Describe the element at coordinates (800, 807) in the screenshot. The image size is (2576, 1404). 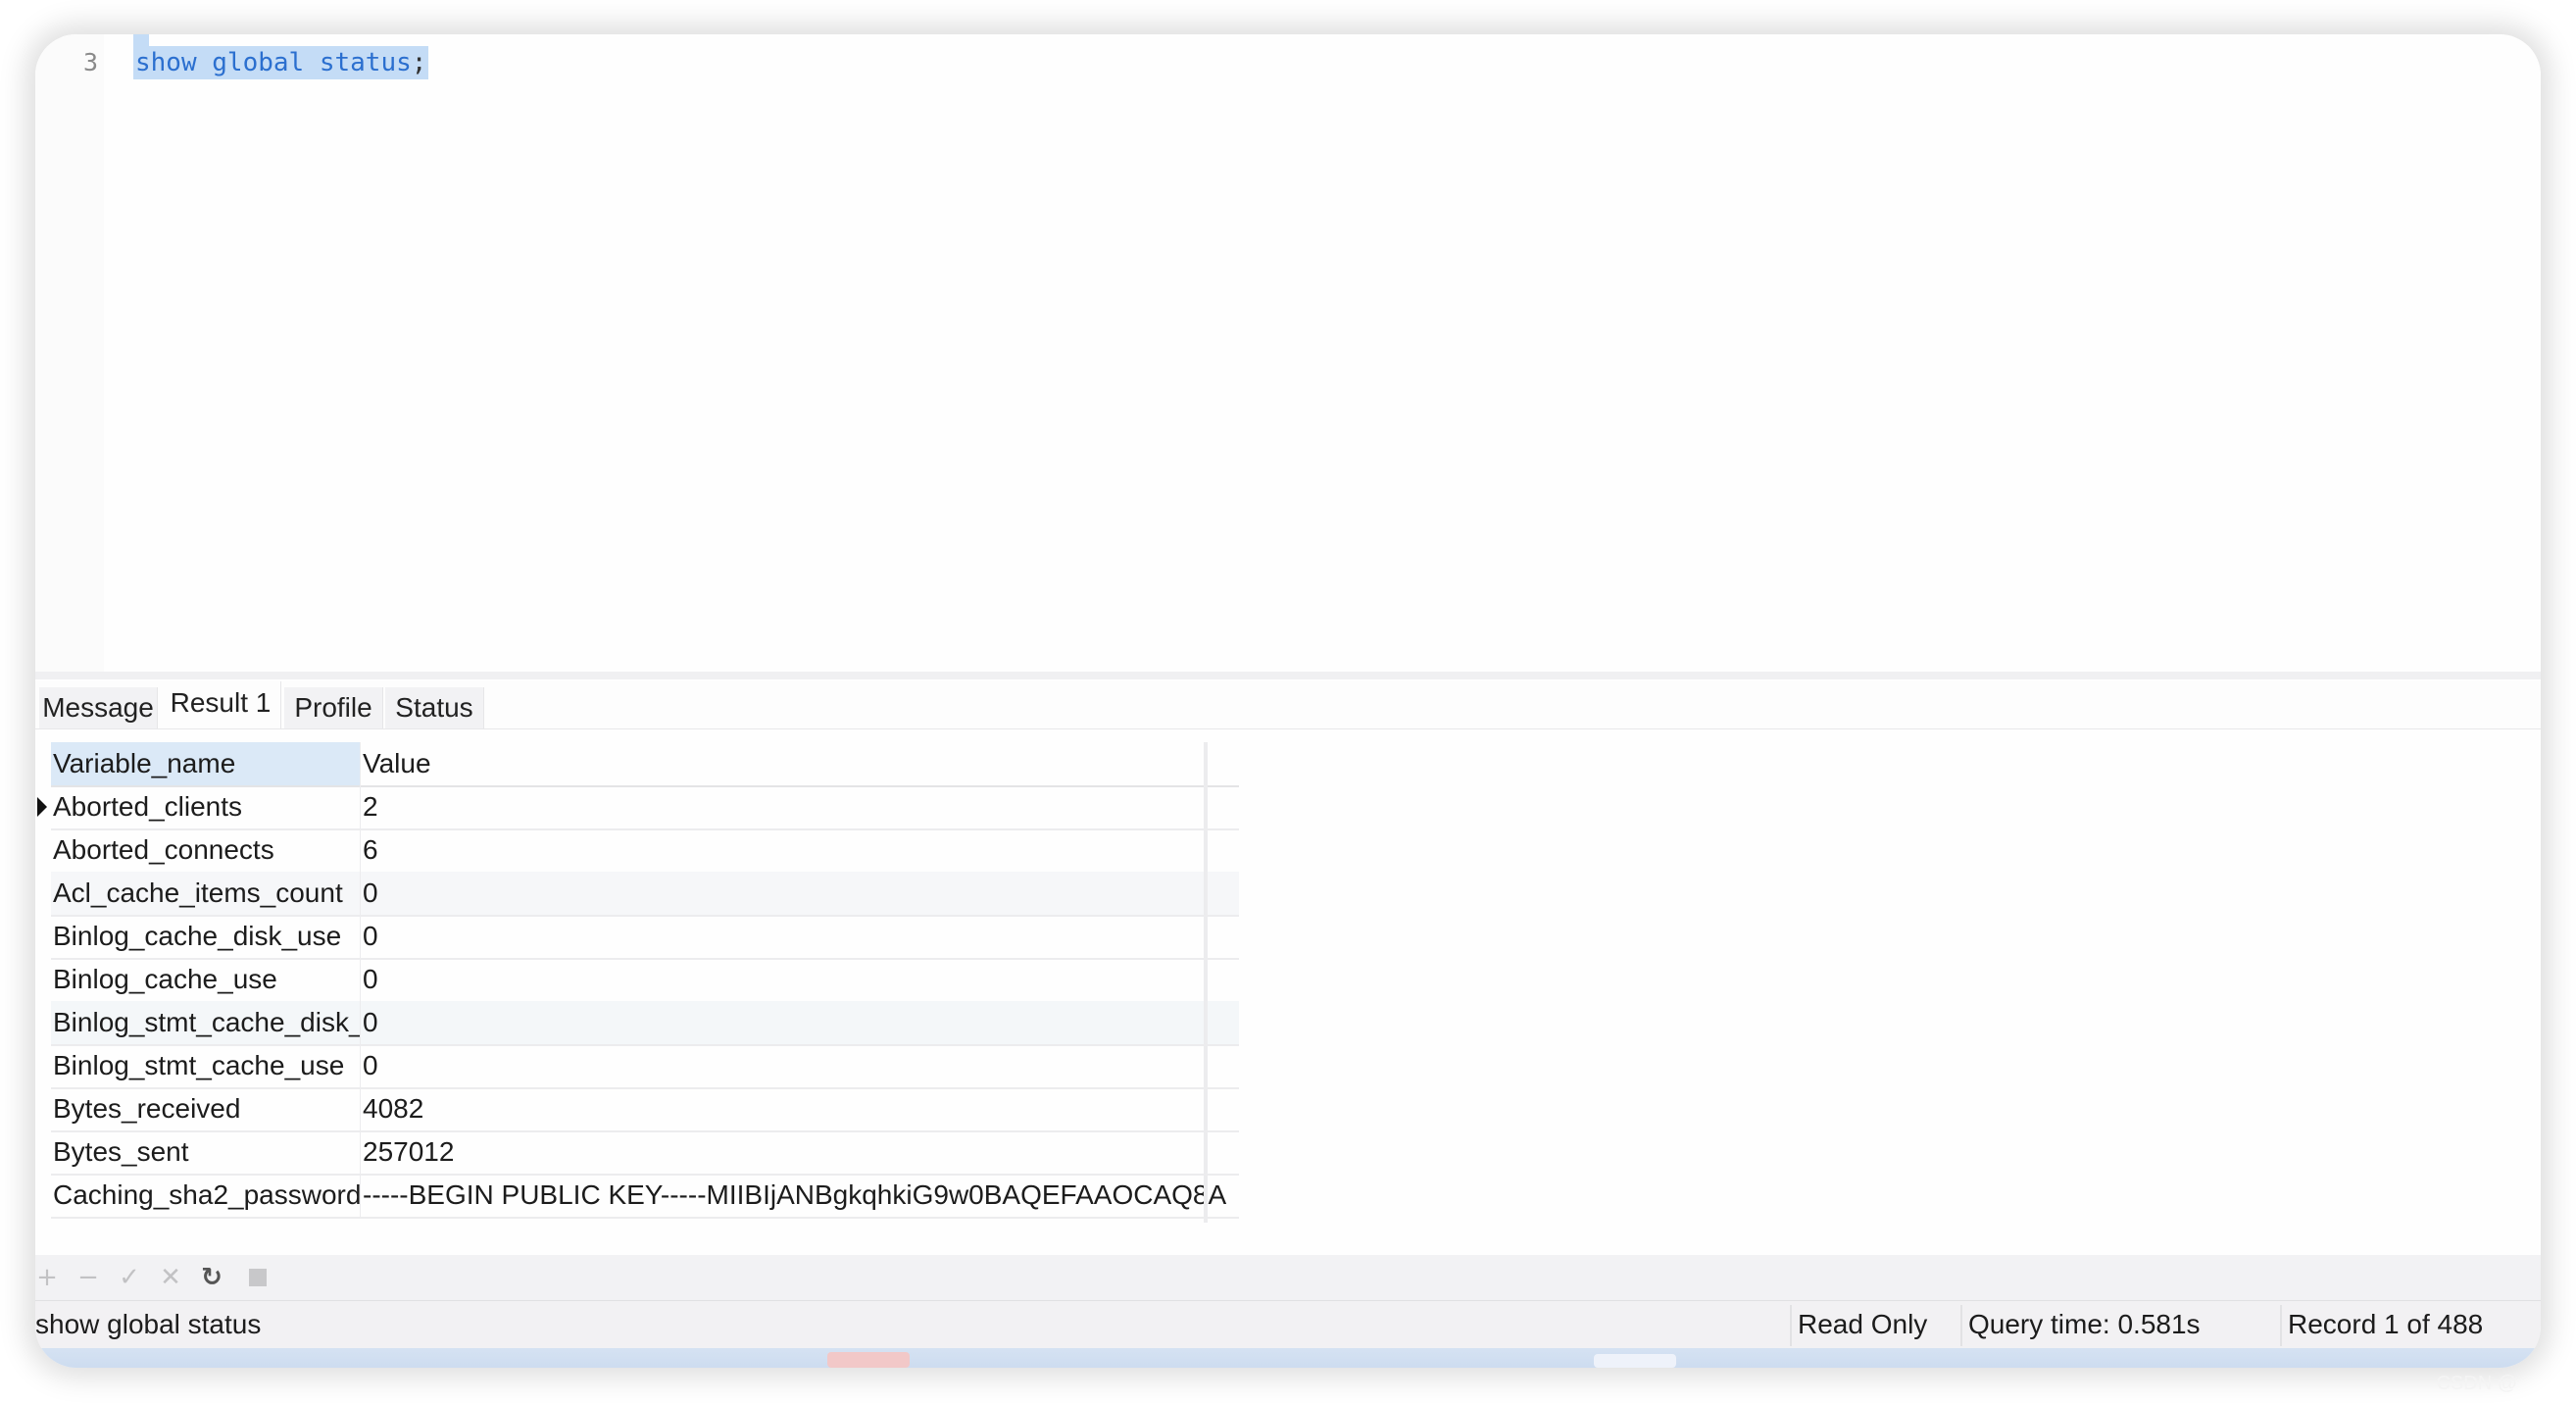
I see `cell-value: 2` at that location.